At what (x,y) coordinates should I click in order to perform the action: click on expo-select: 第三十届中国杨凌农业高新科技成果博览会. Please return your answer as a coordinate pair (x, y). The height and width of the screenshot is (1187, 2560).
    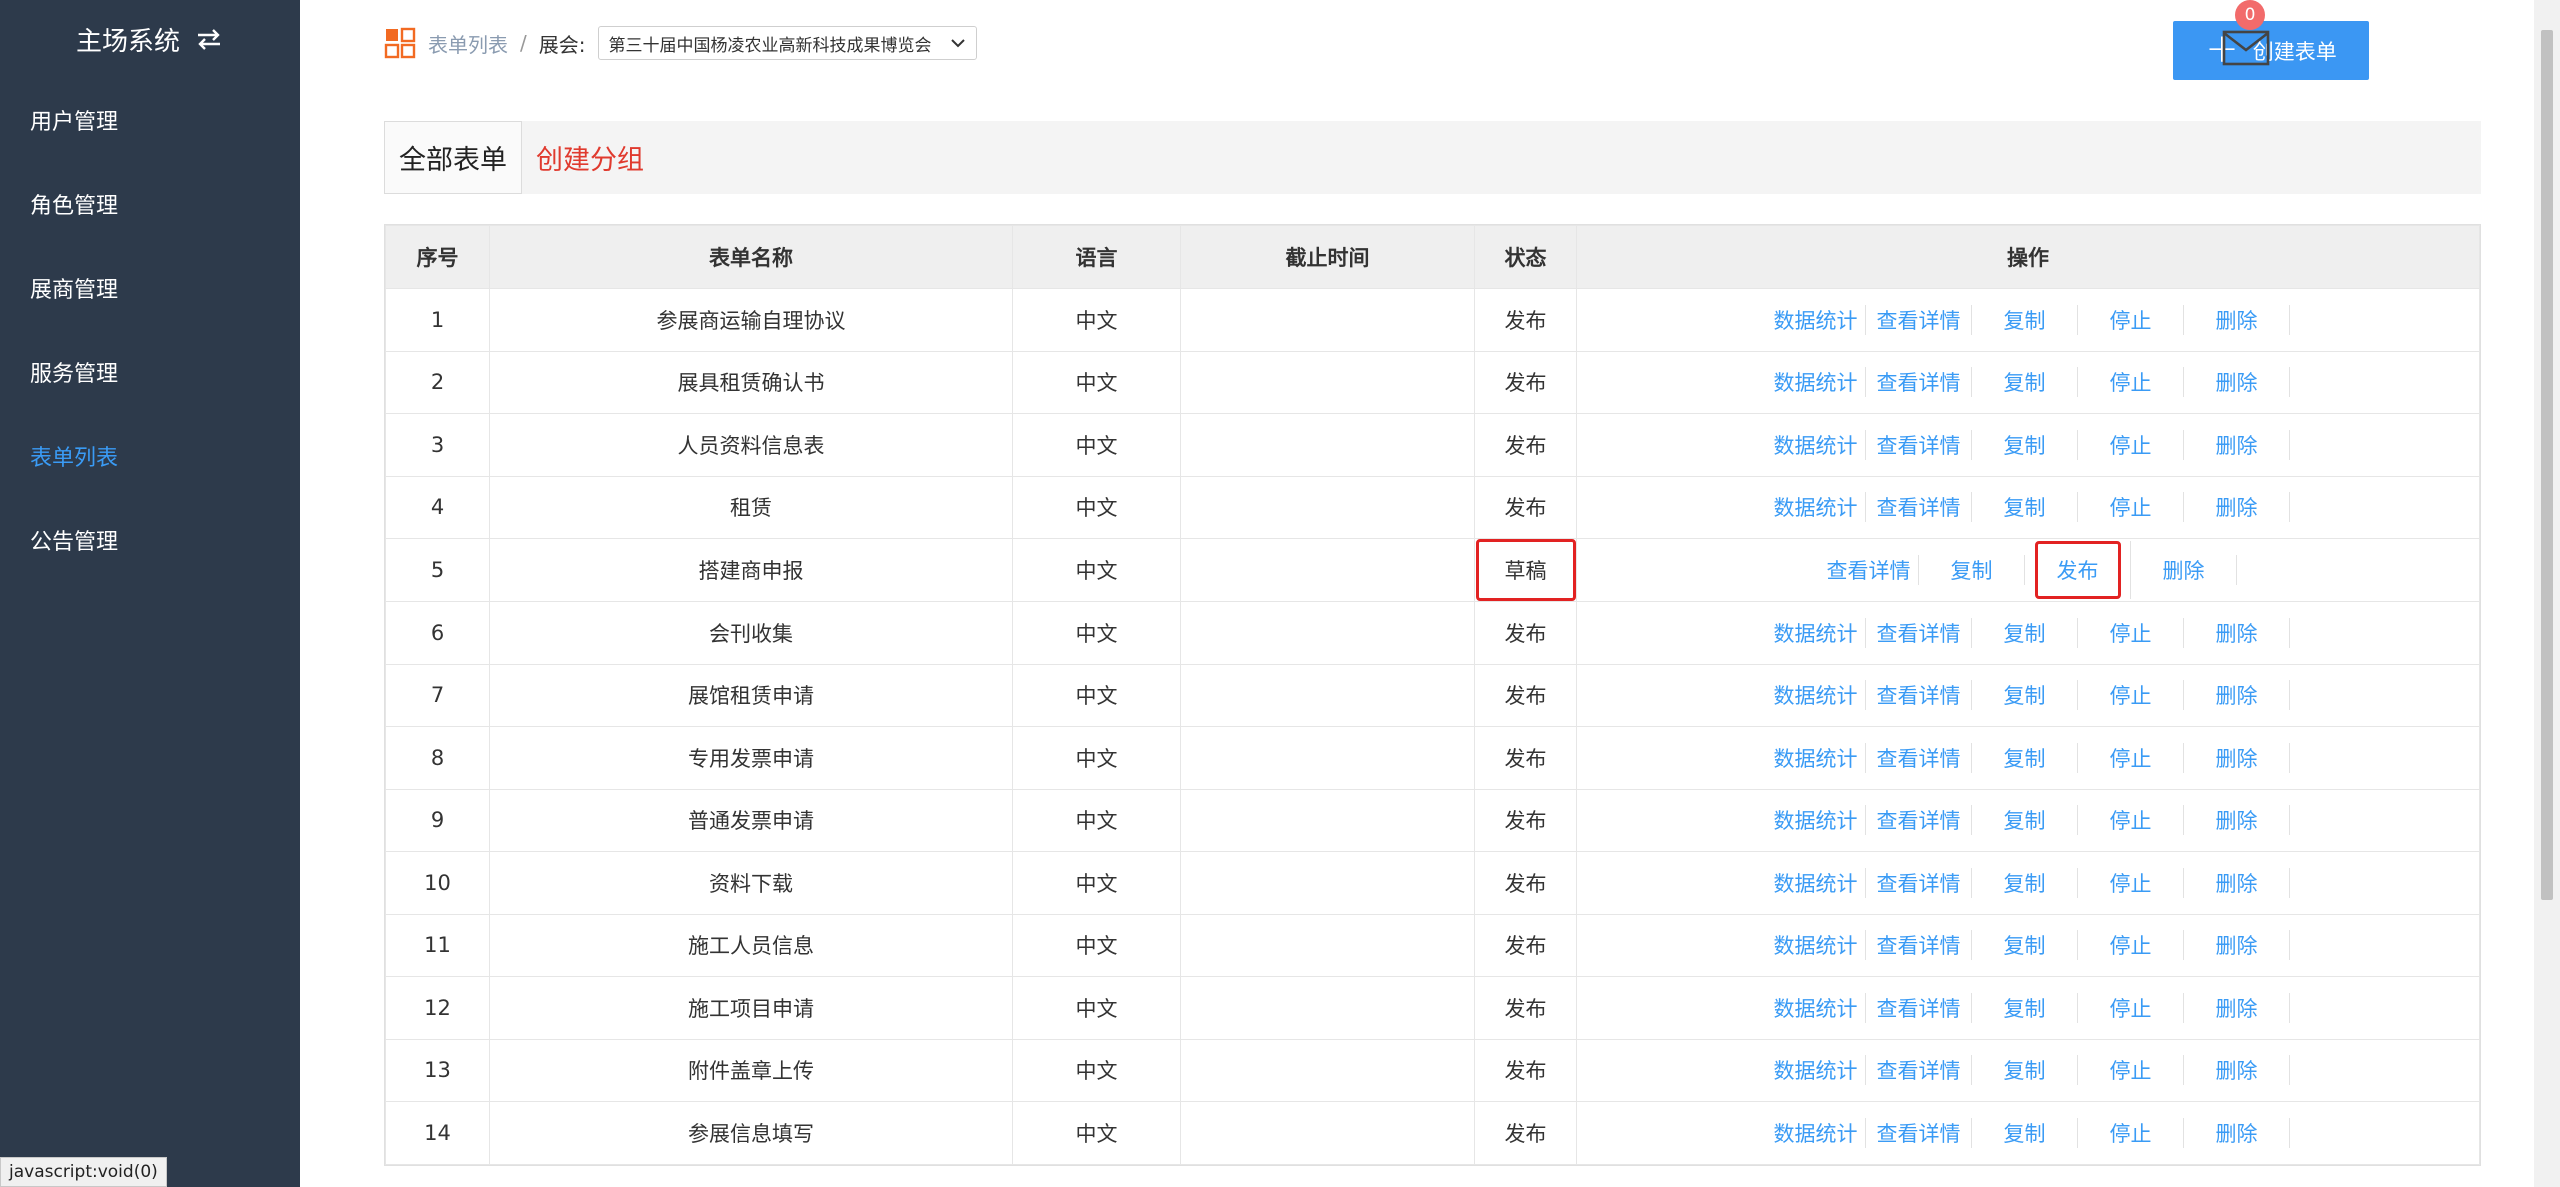
    Looking at the image, I should click on (787, 43).